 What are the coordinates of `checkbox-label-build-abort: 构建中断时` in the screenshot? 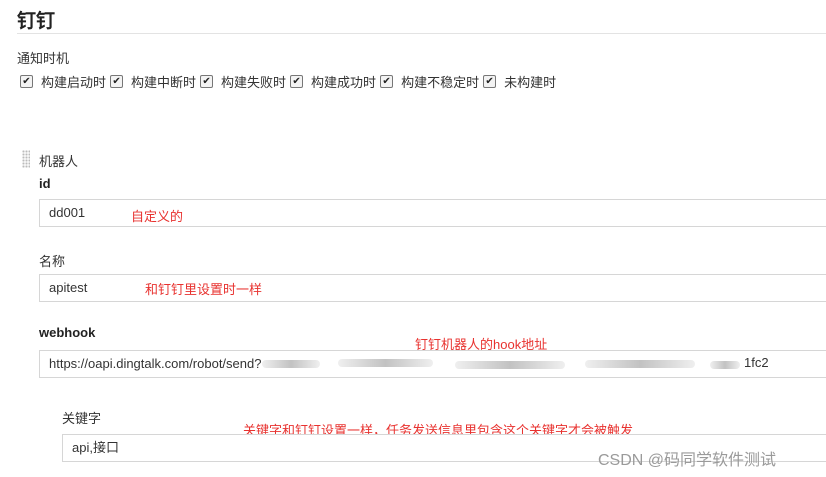 It's located at (164, 82).